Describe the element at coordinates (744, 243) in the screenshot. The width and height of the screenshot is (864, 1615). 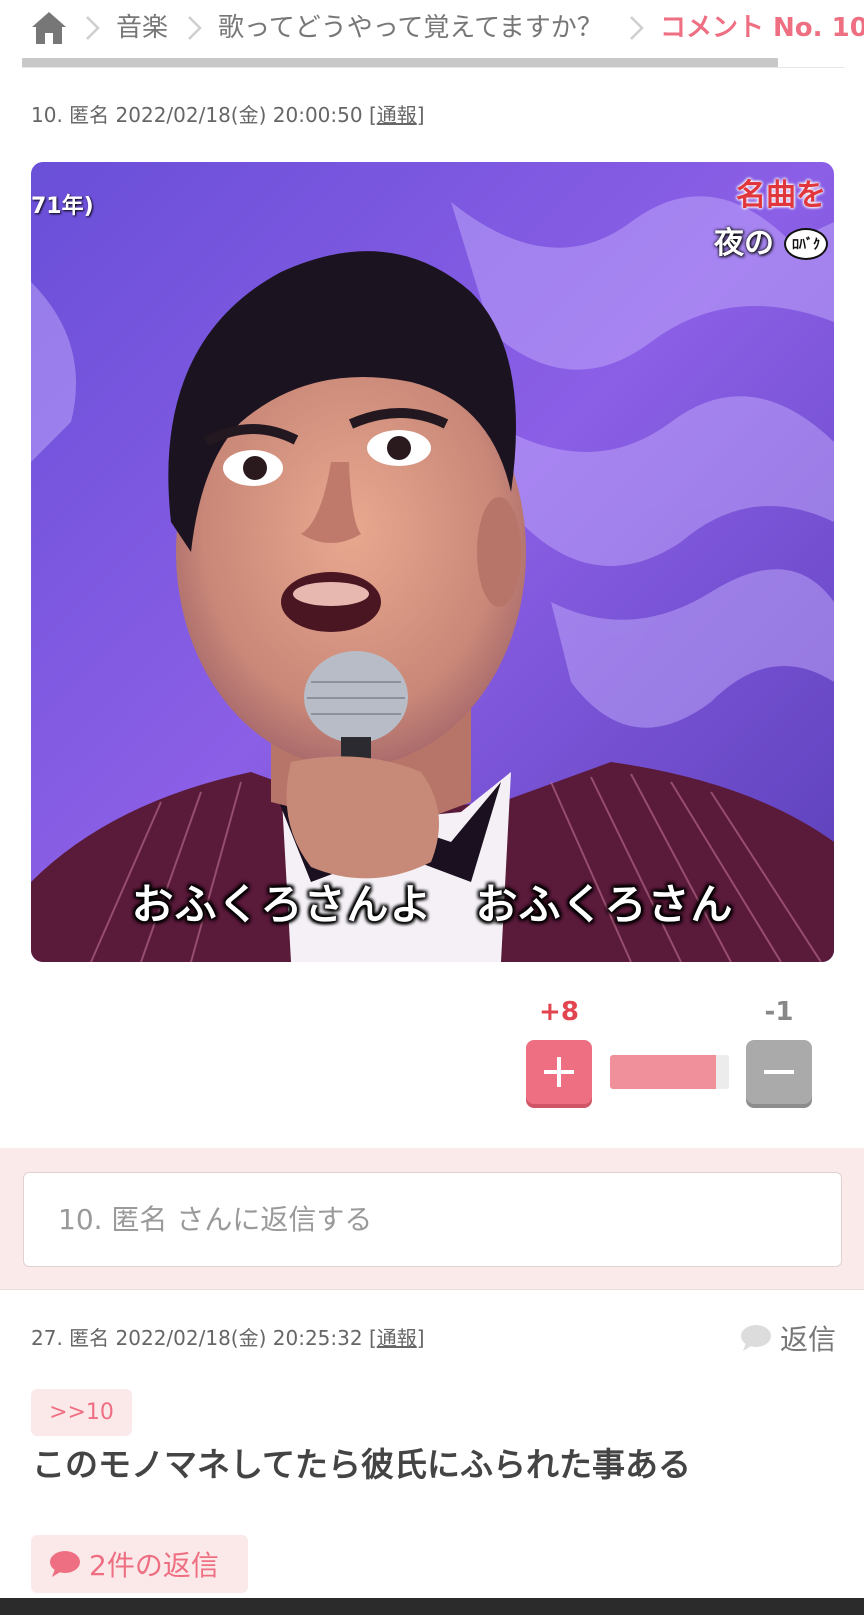
I see `photo-logo-line2: 夜の` at that location.